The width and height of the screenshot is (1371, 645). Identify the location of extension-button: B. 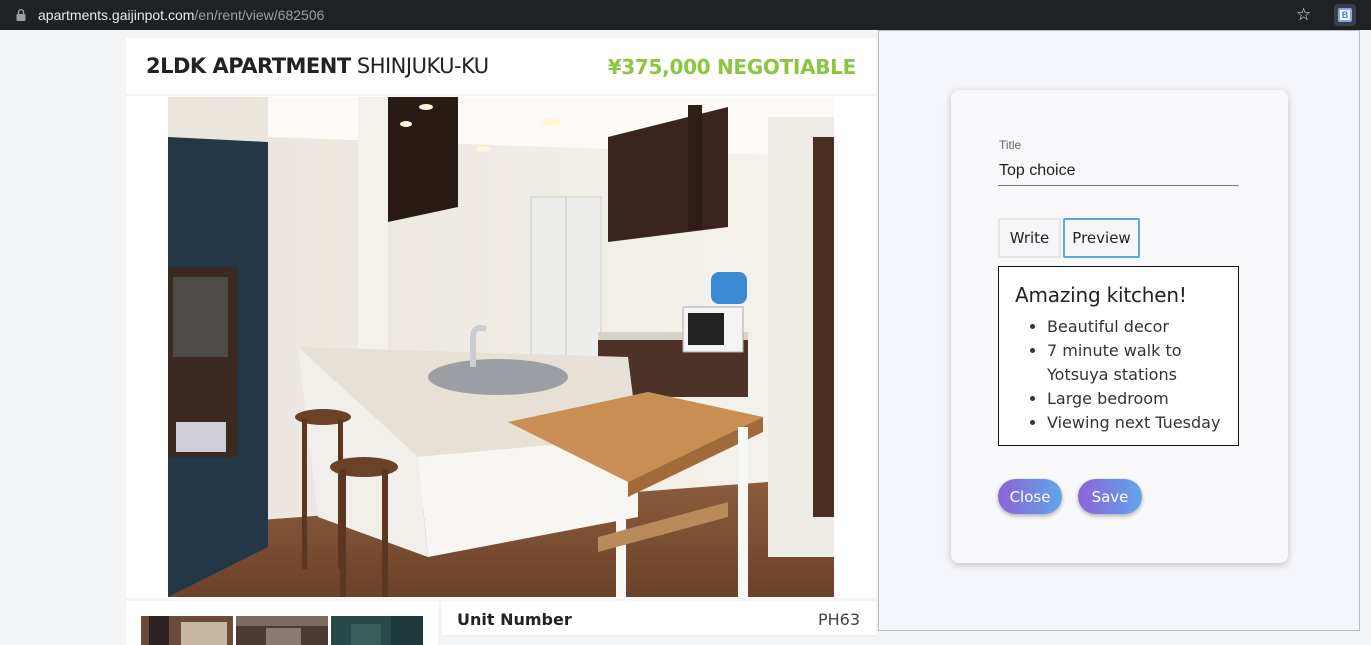
(1345, 15).